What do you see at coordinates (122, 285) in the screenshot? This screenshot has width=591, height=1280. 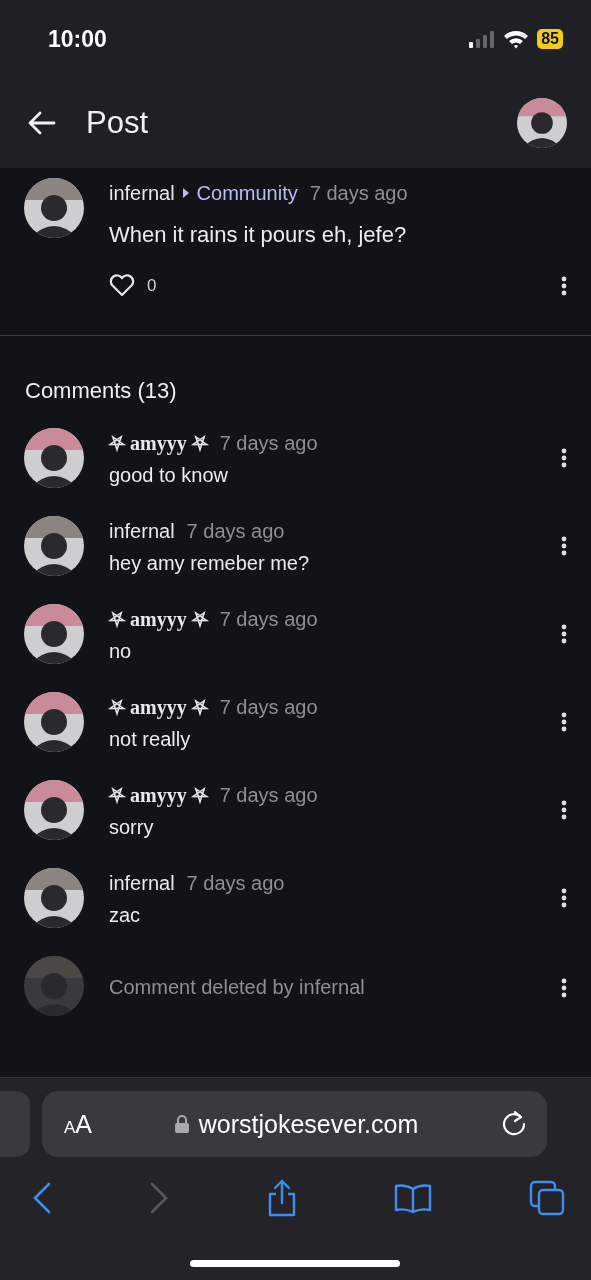 I see `heart-icon` at bounding box center [122, 285].